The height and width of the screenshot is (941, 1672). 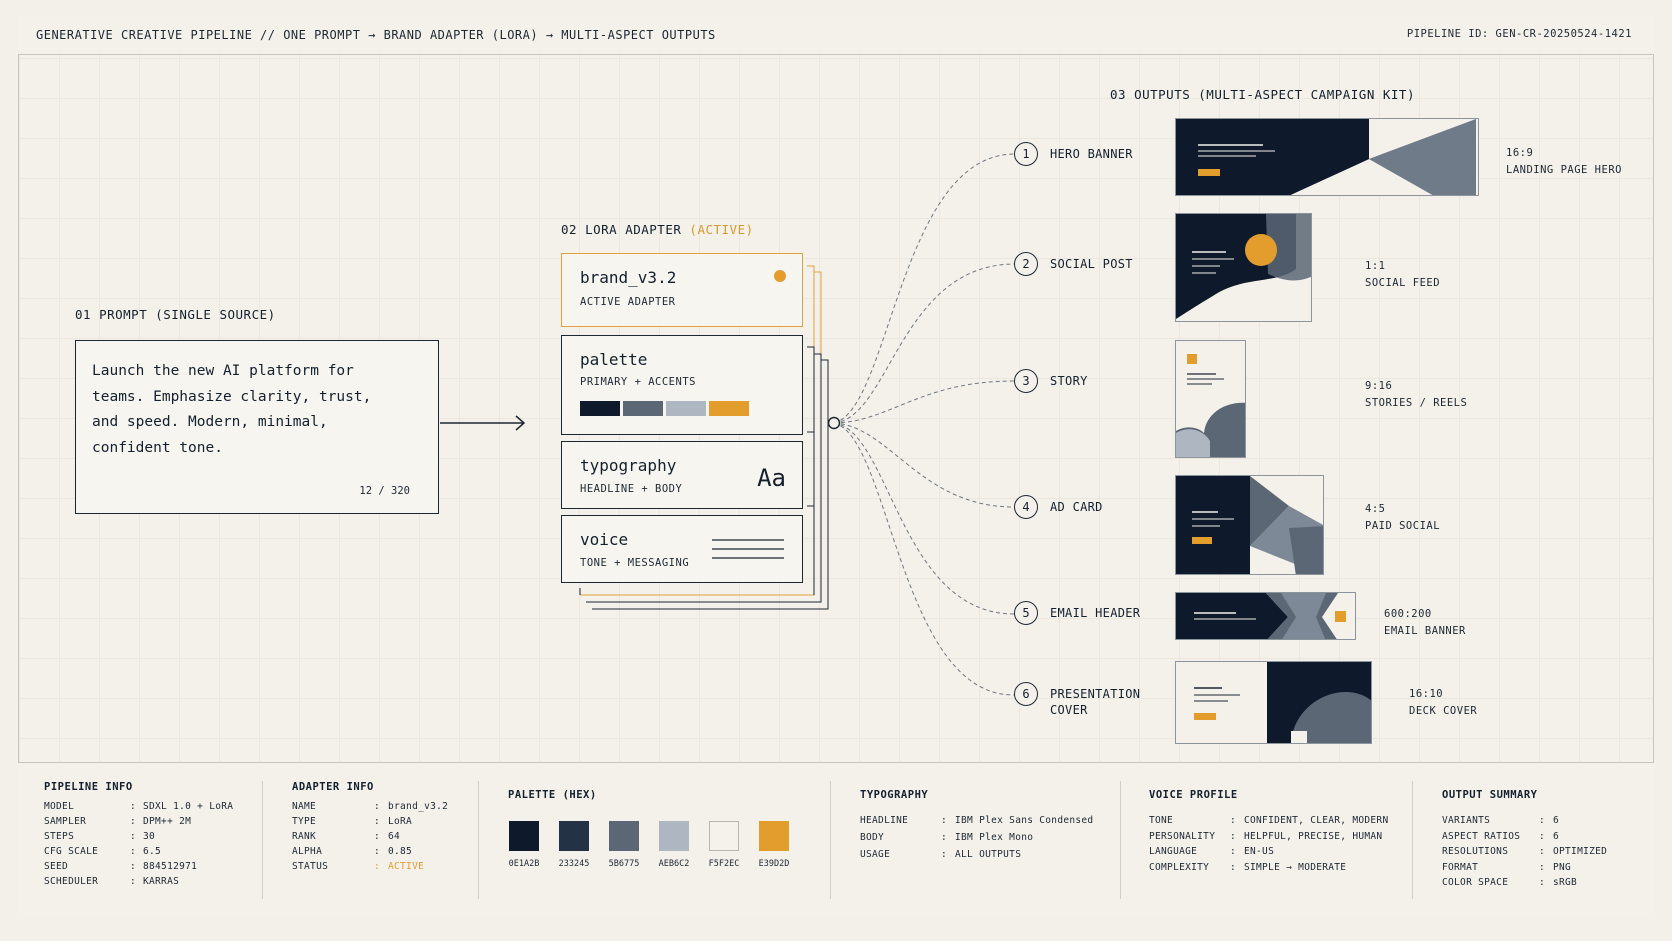 What do you see at coordinates (152, 851) in the screenshot?
I see `footer-value: 6.5` at bounding box center [152, 851].